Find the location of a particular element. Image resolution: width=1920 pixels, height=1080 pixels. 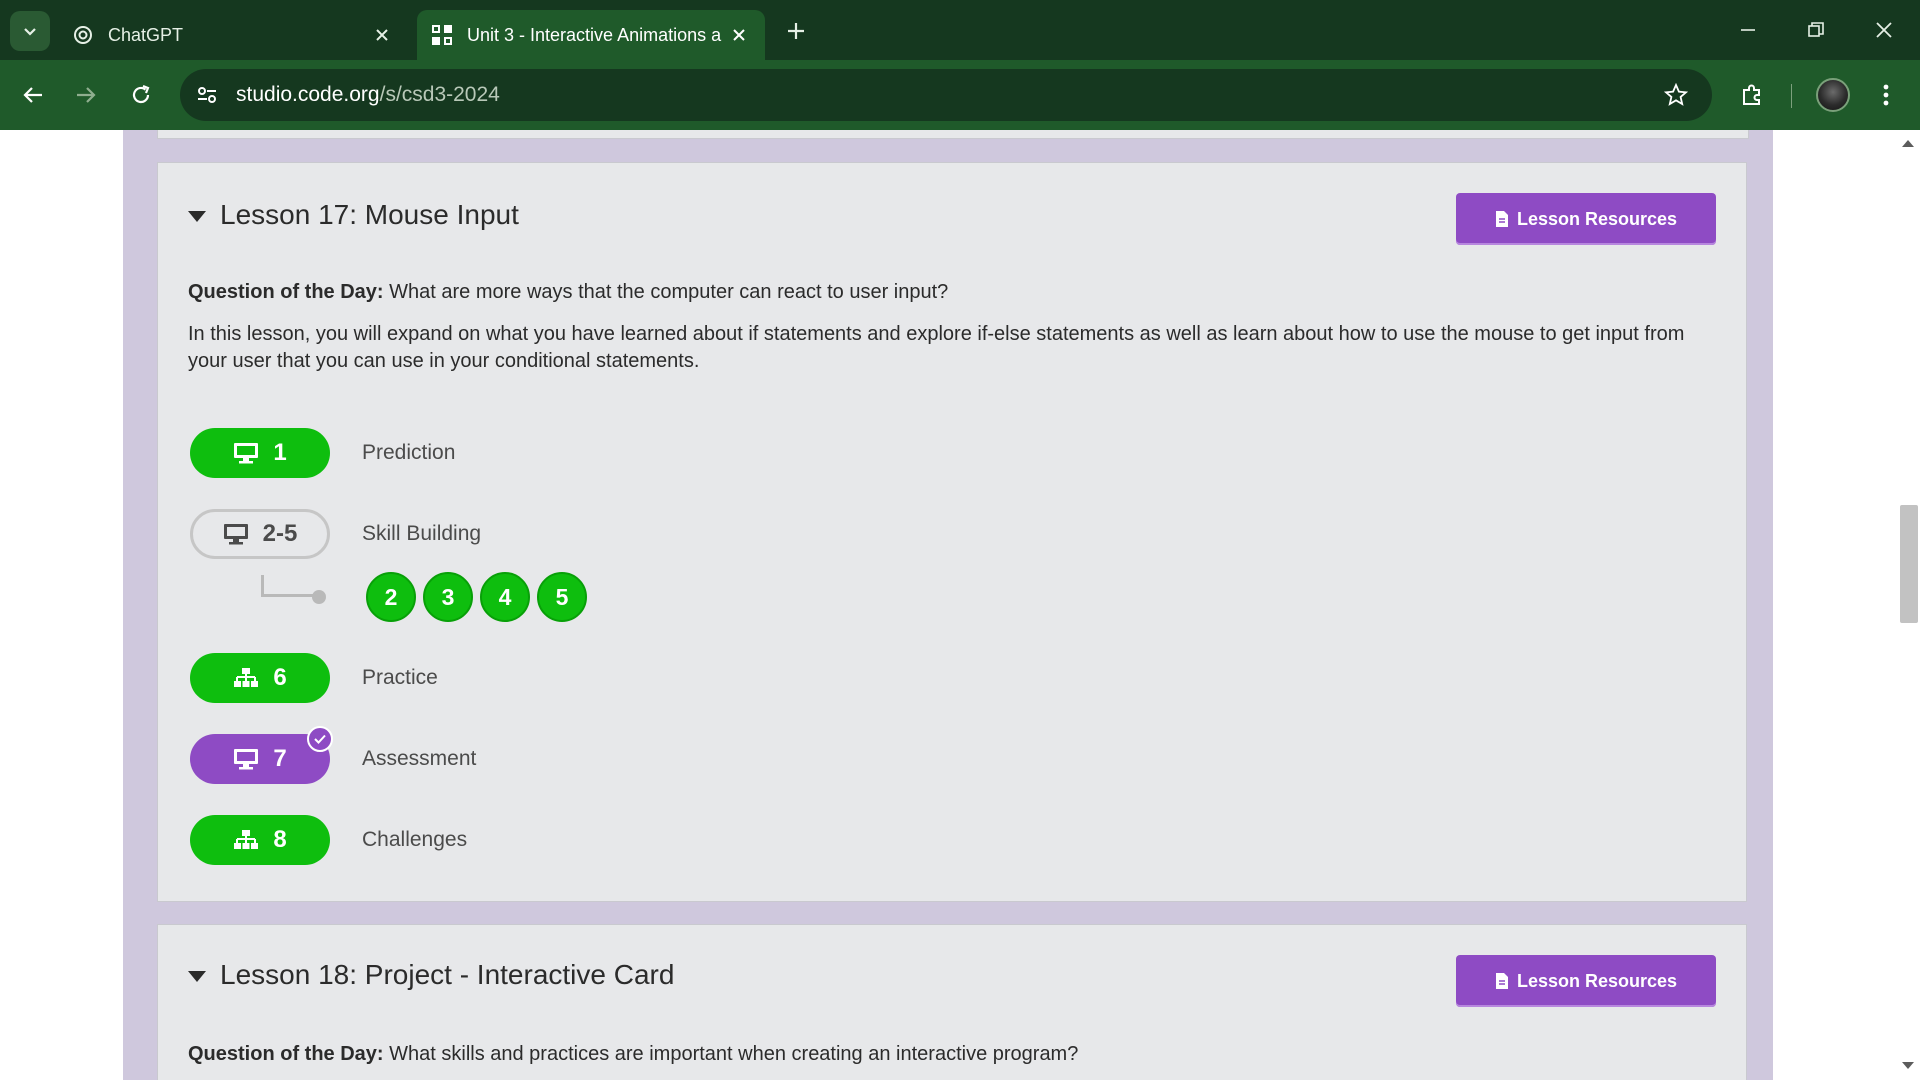

url-text: studio.code.org/s/csd3-2024 is located at coordinates (947, 95).